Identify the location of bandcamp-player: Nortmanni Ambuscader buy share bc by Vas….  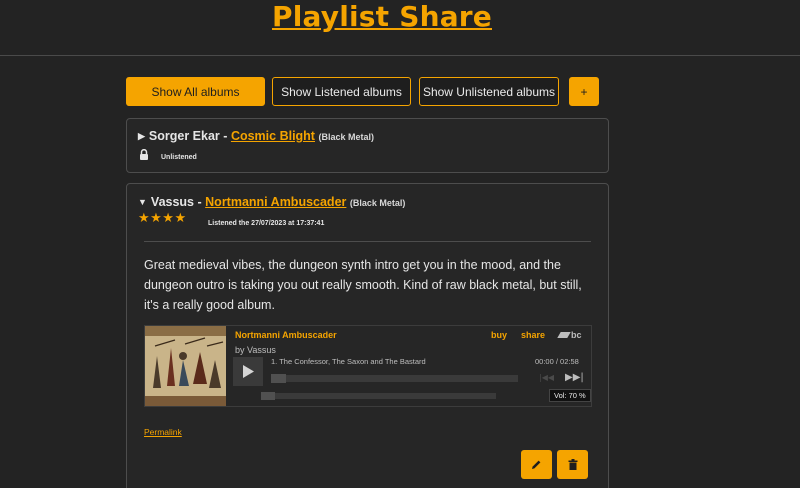
(368, 366).